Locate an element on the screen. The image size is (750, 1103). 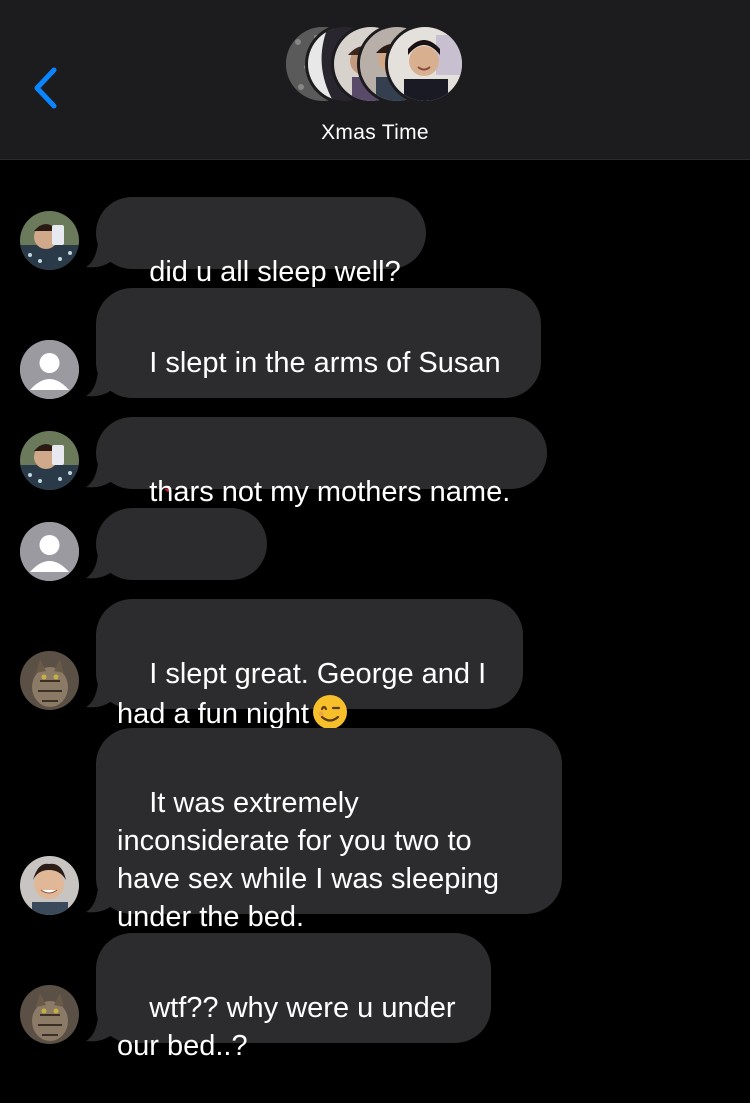
message-row: thars not my mothers name. is located at coordinates (375, 462).